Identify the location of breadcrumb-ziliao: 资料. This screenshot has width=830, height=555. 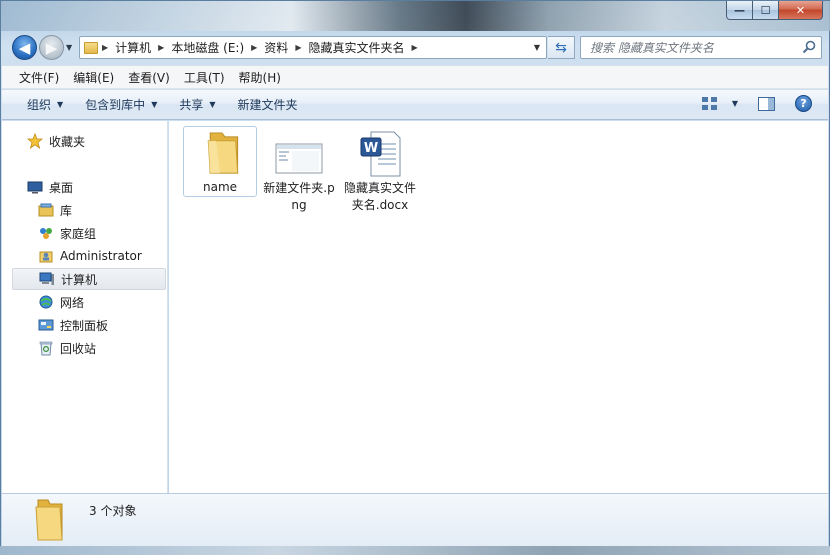
(276, 47).